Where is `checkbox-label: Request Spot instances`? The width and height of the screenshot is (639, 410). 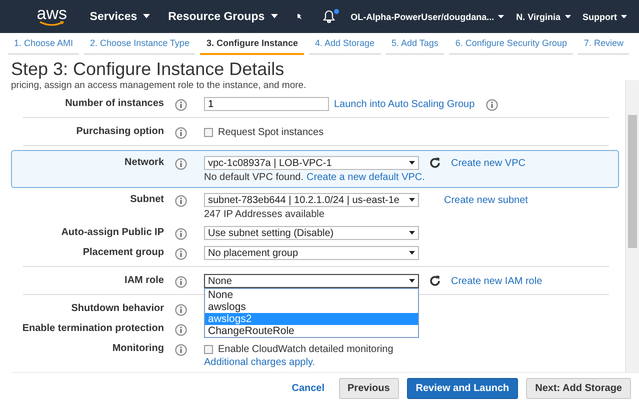
checkbox-label: Request Spot instances is located at coordinates (271, 132).